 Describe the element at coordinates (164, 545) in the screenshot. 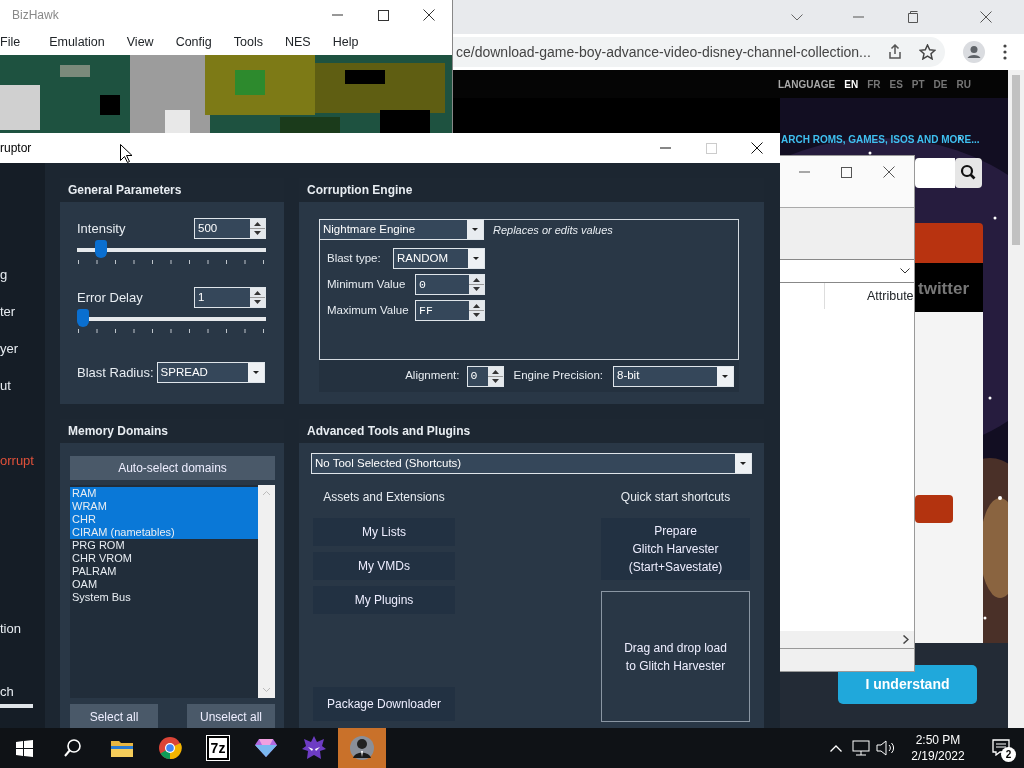

I see `list-item: PRG ROM` at that location.